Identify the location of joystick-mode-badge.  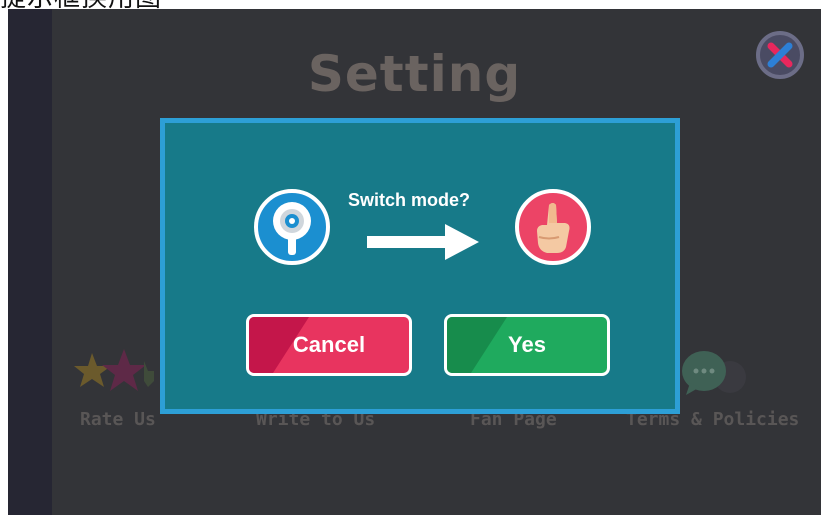
(292, 227).